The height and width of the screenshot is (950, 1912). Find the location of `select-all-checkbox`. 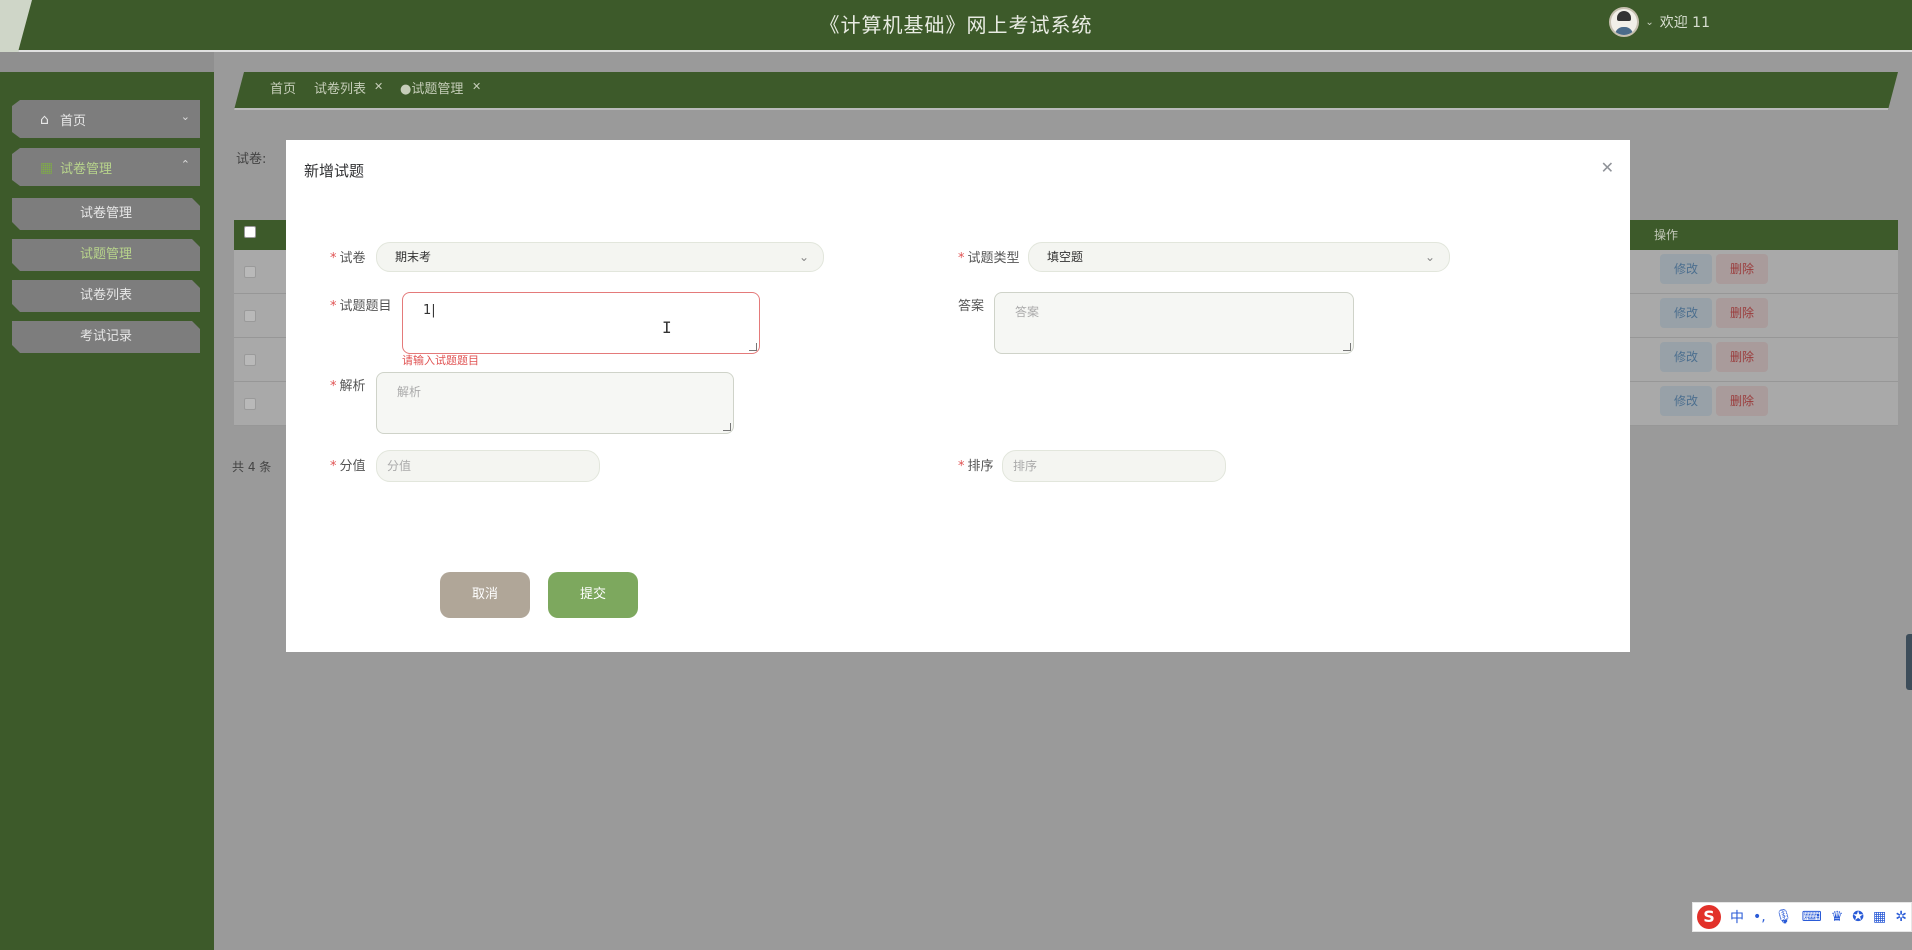

select-all-checkbox is located at coordinates (250, 232).